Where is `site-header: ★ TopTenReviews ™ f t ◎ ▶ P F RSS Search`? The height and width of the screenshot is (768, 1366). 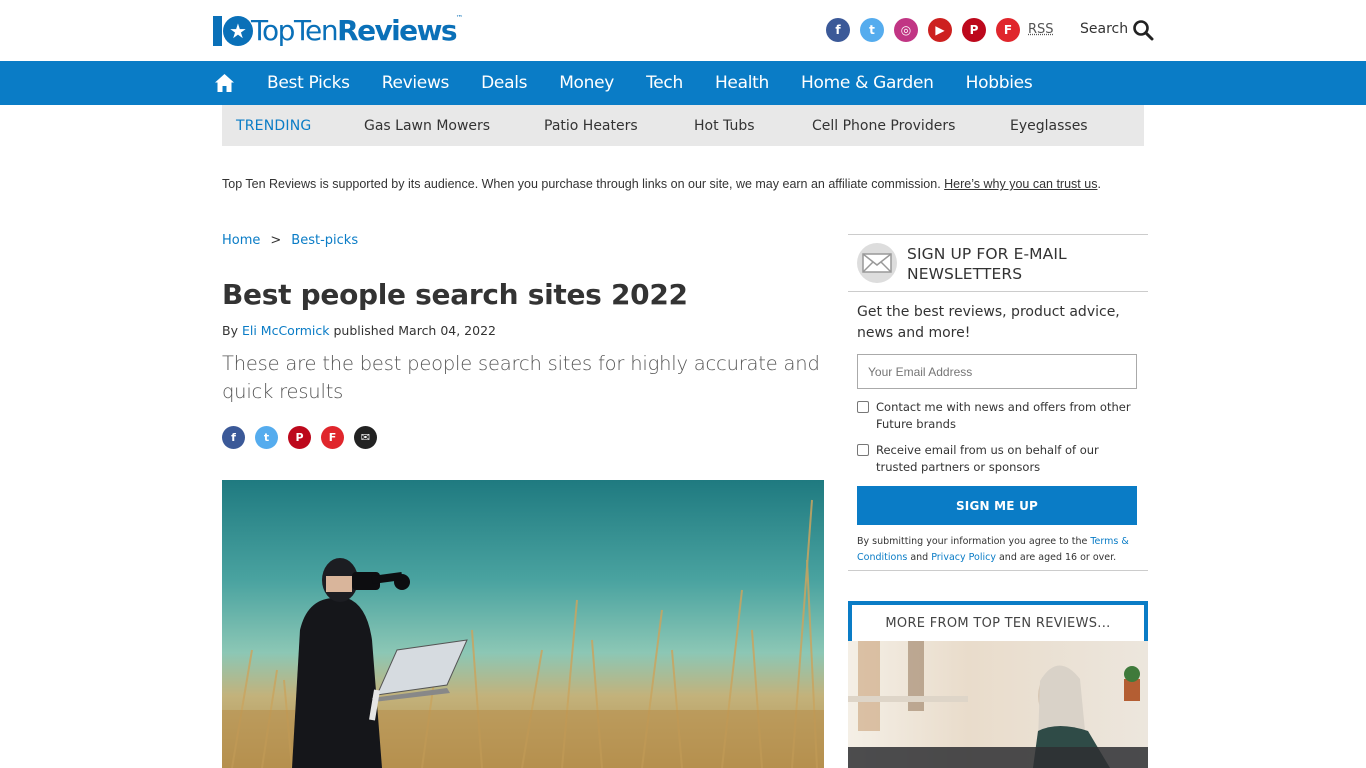 site-header: ★ TopTenReviews ™ f t ◎ ▶ P F RSS Search is located at coordinates (683, 30).